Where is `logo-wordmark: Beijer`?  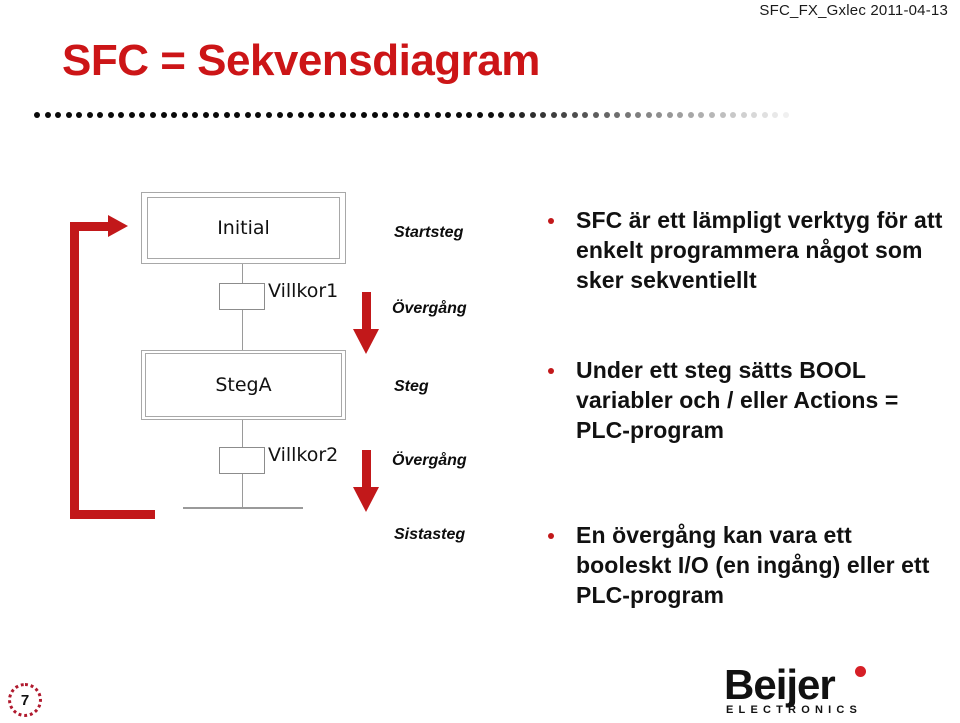 logo-wordmark: Beijer is located at coordinates (780, 684).